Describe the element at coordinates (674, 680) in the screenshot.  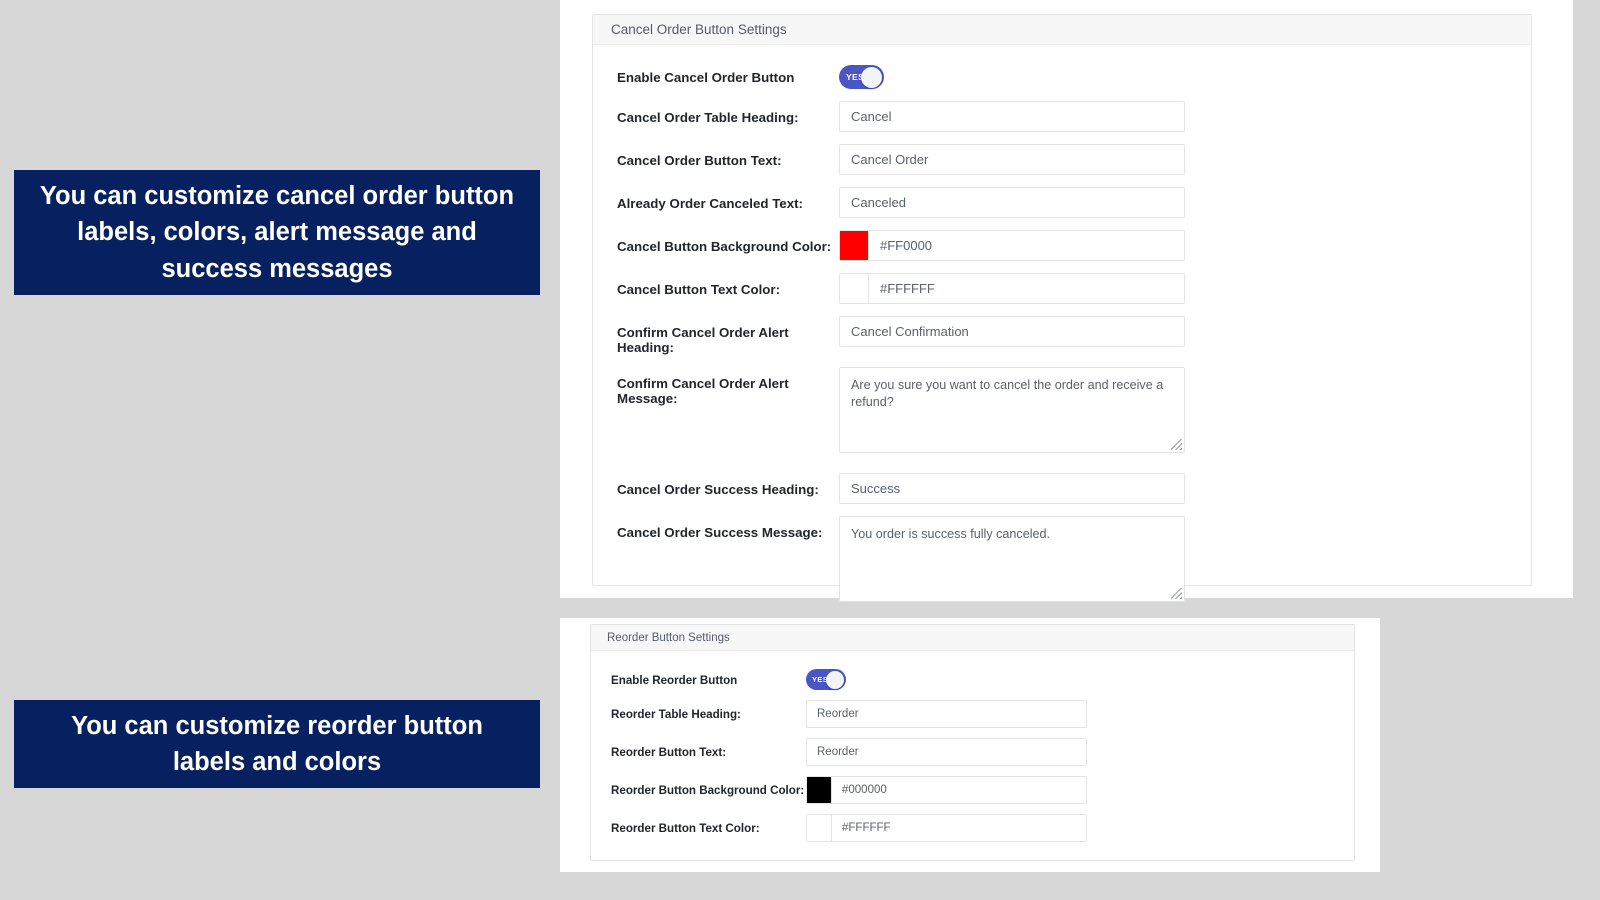
I see `field-label-enable-reorder-button: Enable Reorder Button` at that location.